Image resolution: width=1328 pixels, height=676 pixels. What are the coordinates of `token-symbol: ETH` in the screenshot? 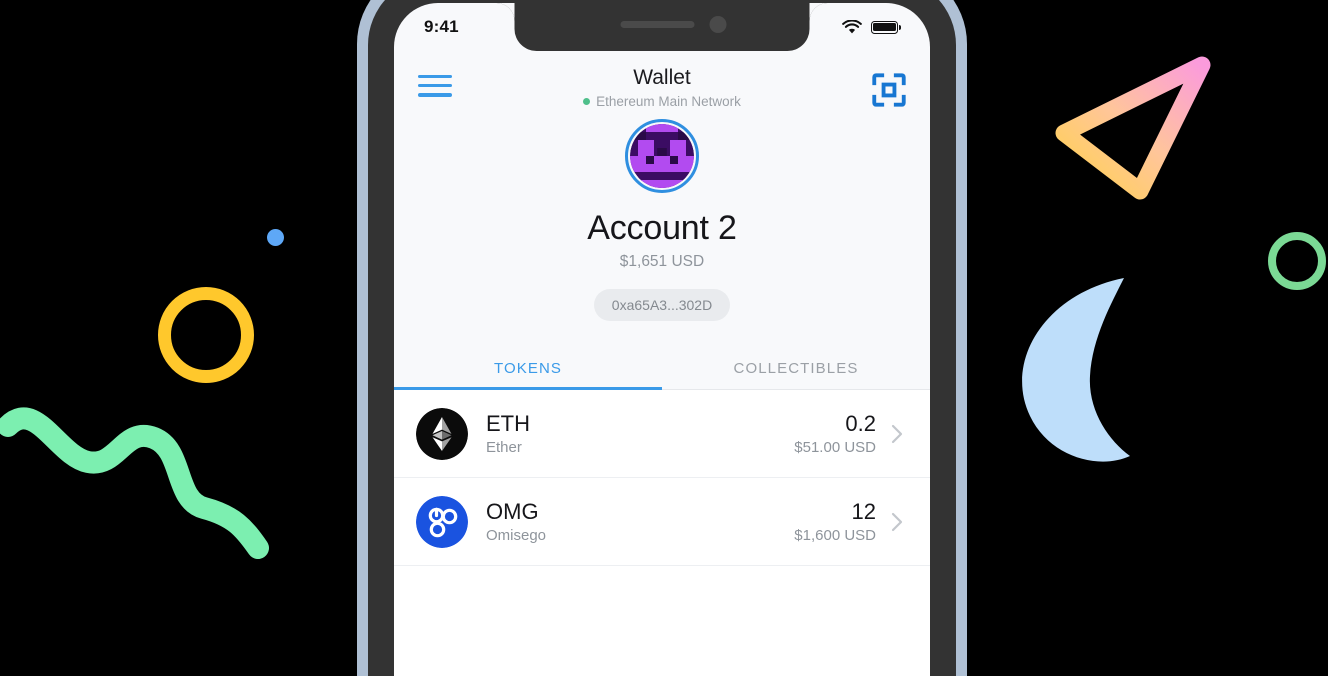 It's located at (508, 423).